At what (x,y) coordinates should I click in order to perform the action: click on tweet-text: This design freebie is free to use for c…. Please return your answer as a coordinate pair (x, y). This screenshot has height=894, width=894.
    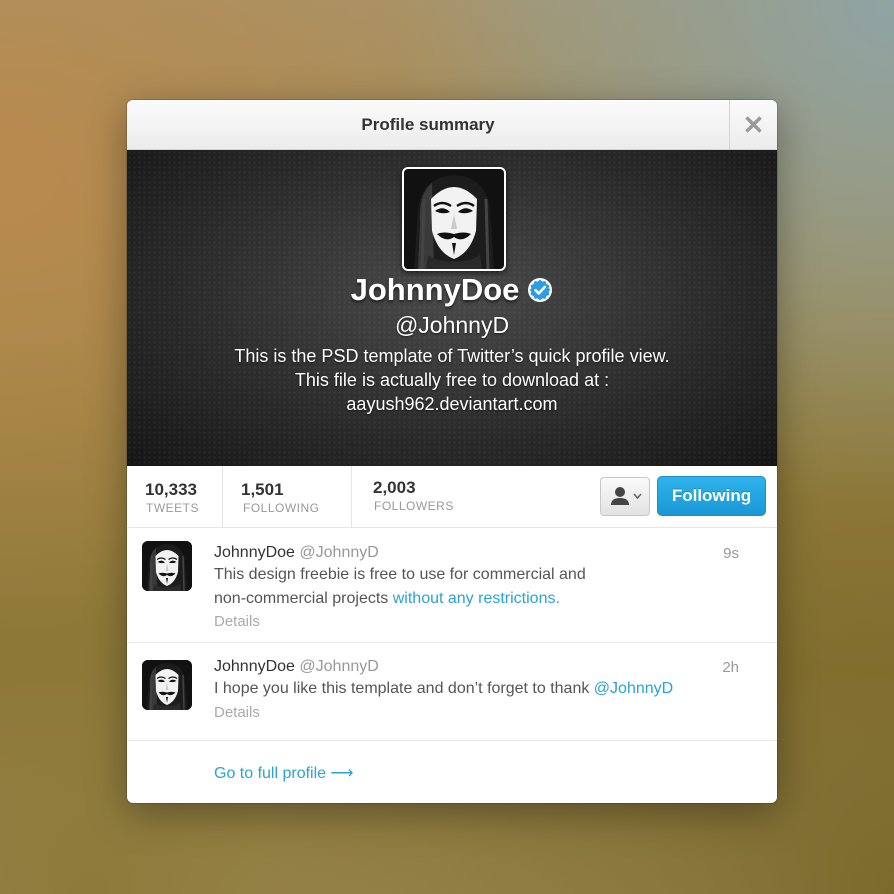
    Looking at the image, I should click on (400, 587).